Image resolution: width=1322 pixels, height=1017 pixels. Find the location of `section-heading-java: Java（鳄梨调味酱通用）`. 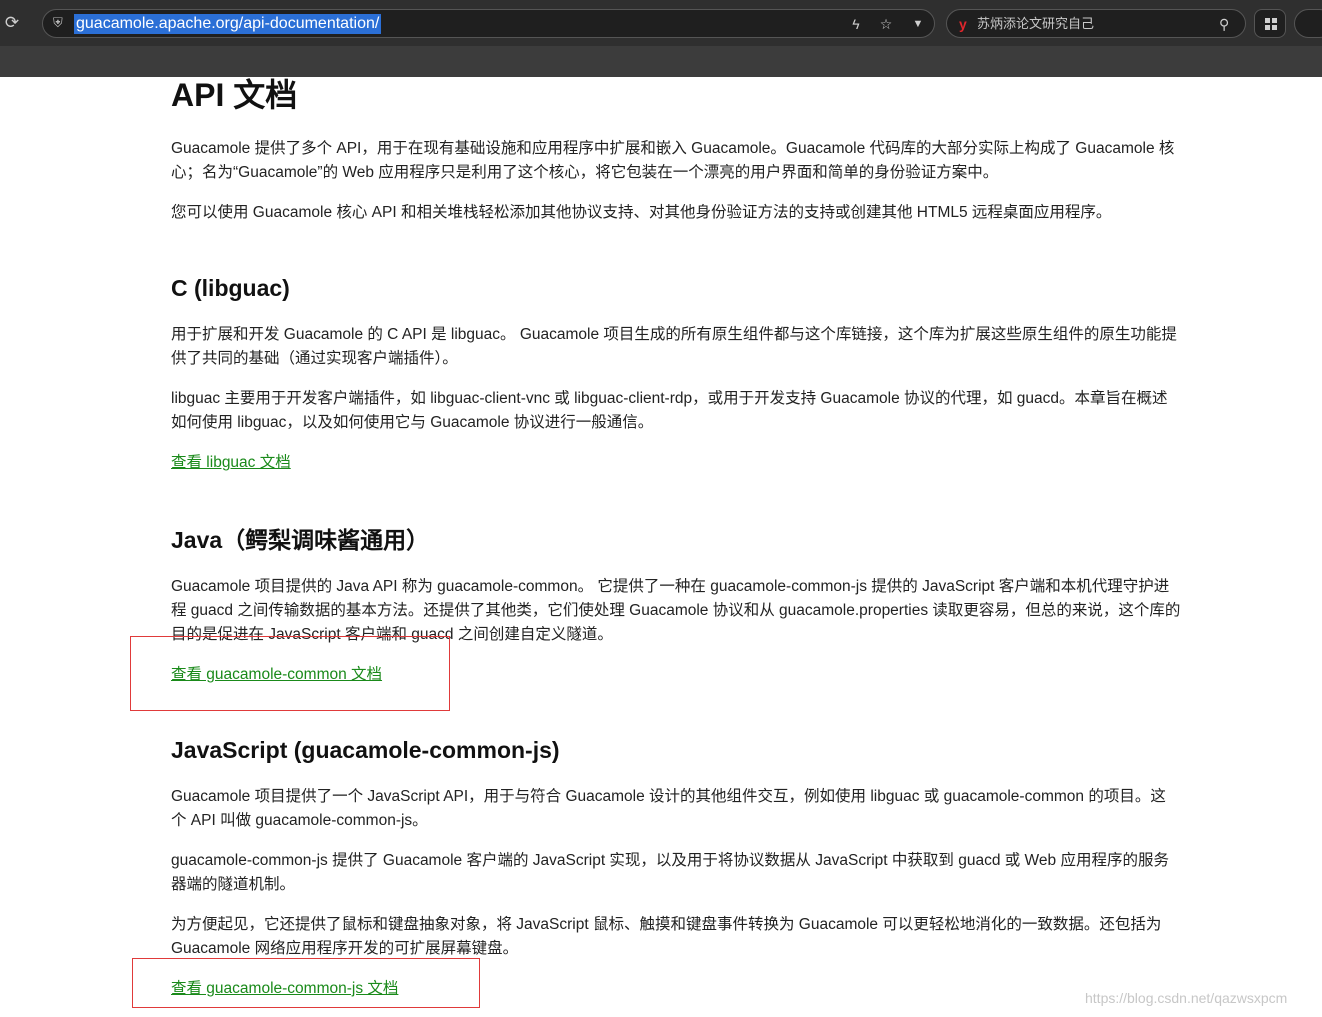

section-heading-java: Java（鳄梨调味酱通用） is located at coordinates (300, 540).